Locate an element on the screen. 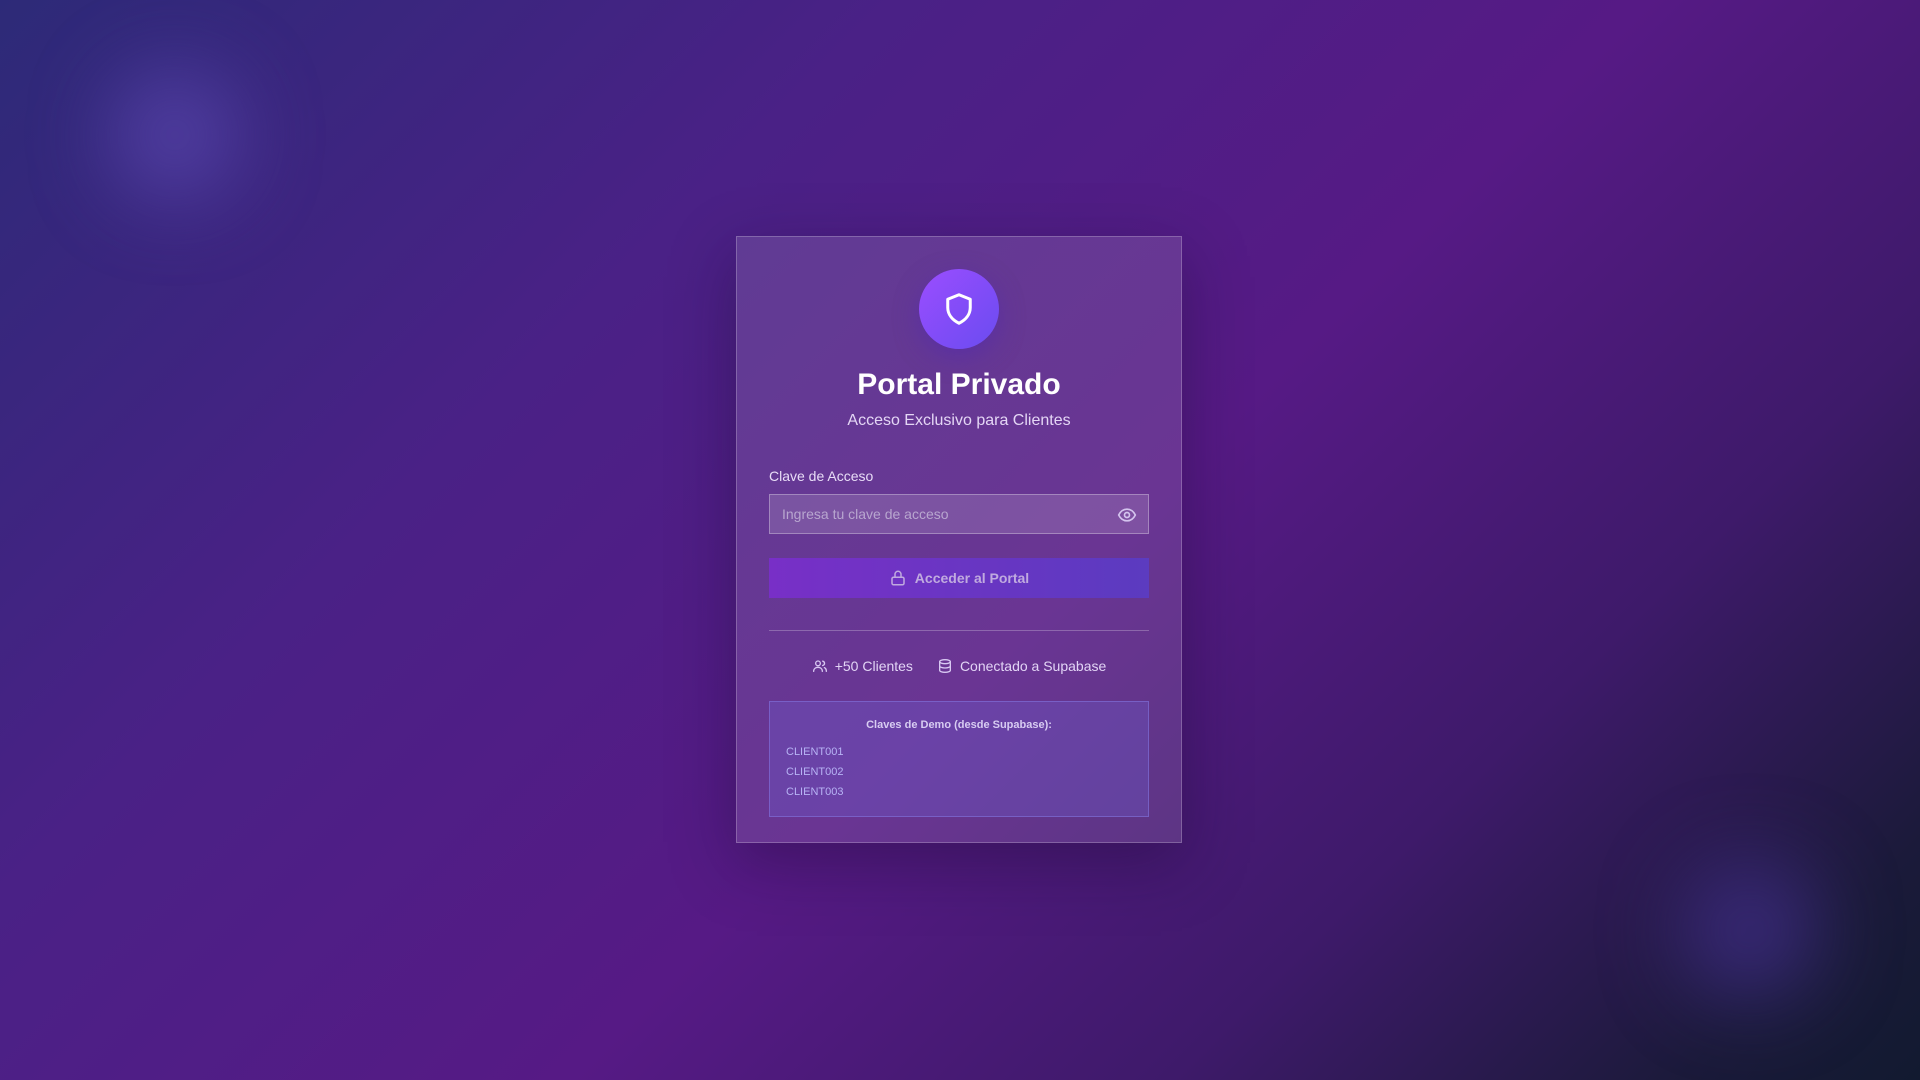  access-key-input is located at coordinates (959, 514).